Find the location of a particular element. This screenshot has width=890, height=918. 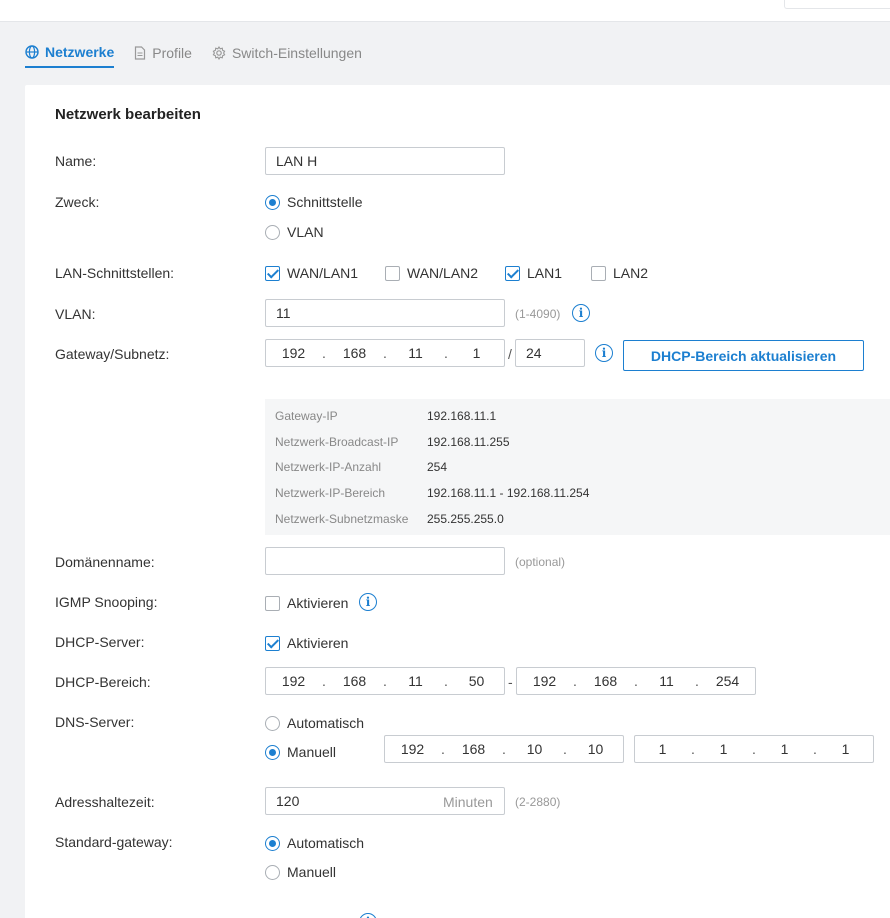

igmp-info-icon: i is located at coordinates (368, 602).